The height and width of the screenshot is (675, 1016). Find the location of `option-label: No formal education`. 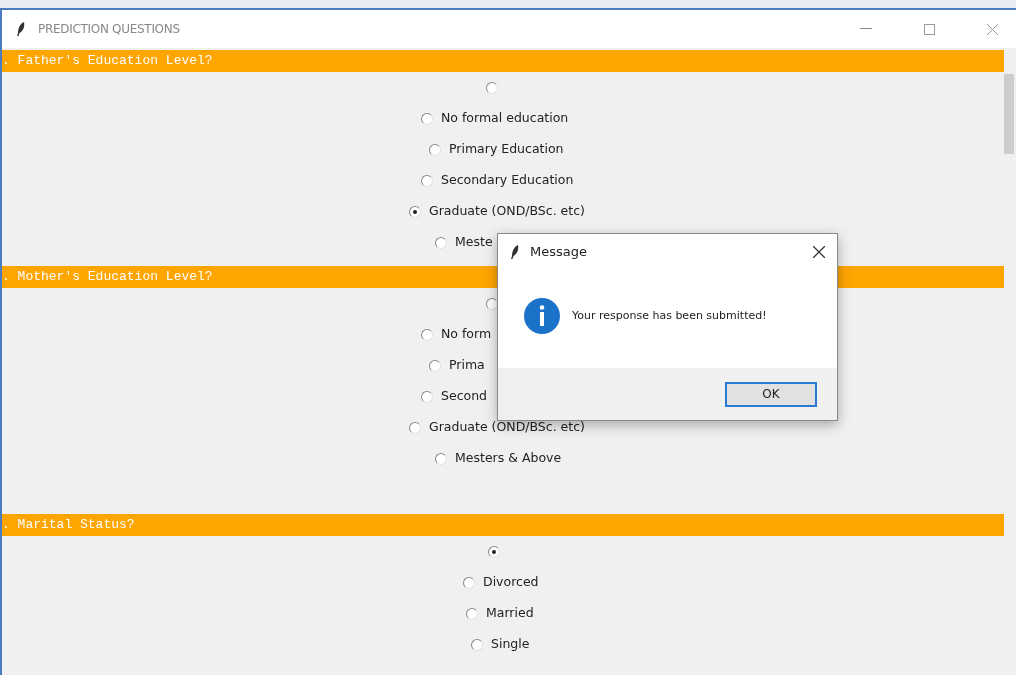

option-label: No formal education is located at coordinates (505, 118).